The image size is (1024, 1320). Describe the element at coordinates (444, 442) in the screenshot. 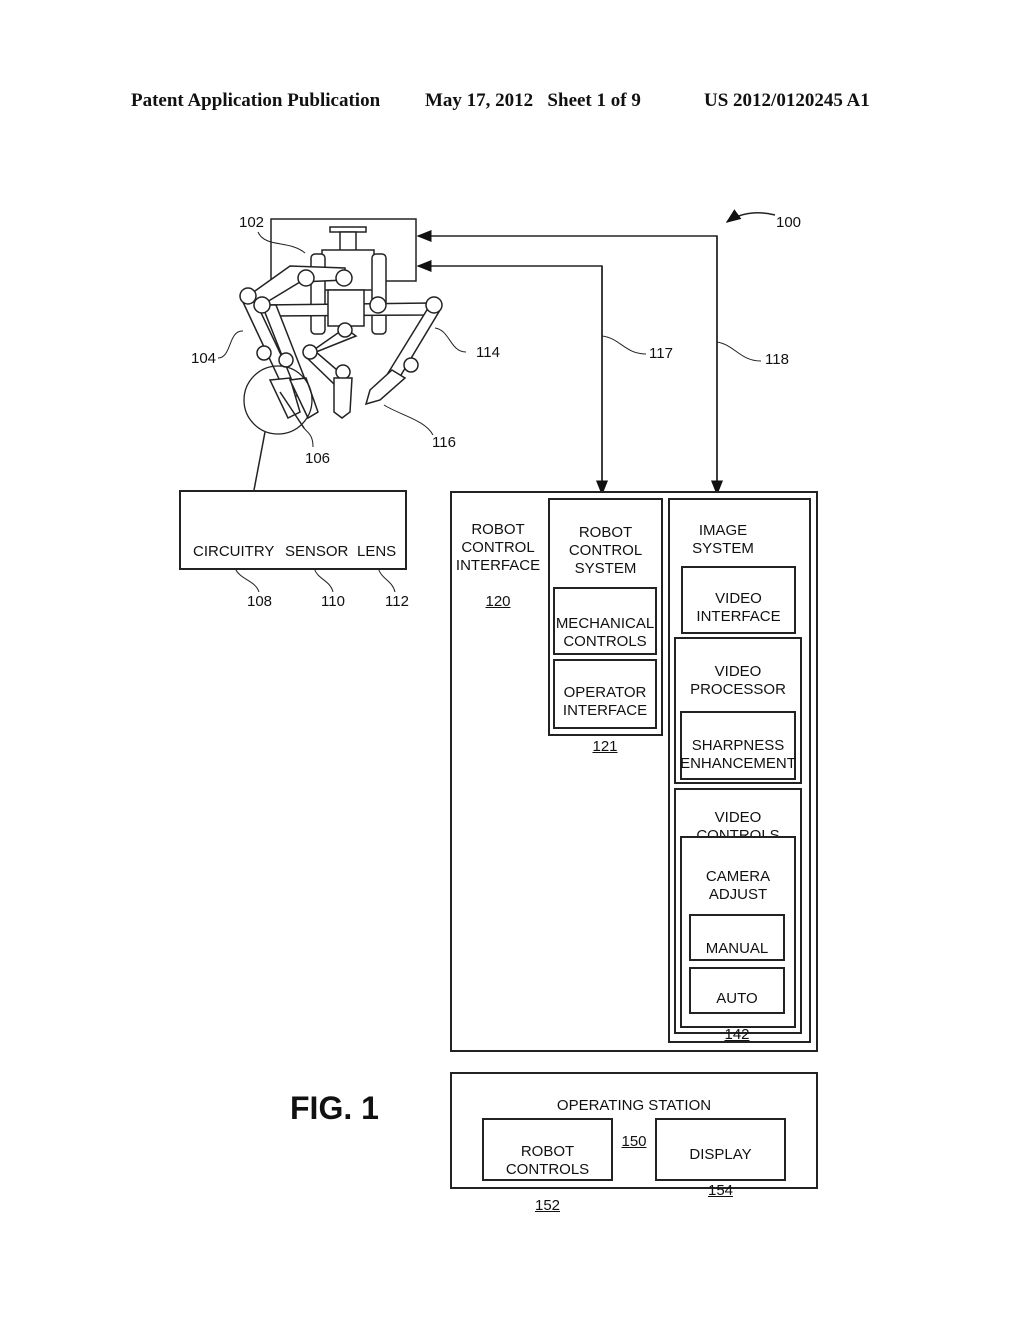

I see `ref-tool: 116` at that location.